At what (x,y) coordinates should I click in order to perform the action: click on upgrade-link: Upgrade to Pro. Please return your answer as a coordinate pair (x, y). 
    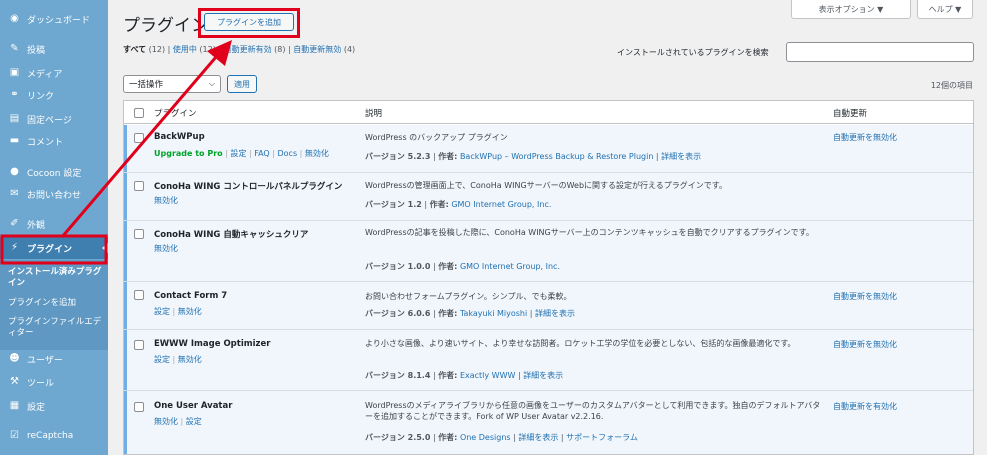
    Looking at the image, I should click on (188, 153).